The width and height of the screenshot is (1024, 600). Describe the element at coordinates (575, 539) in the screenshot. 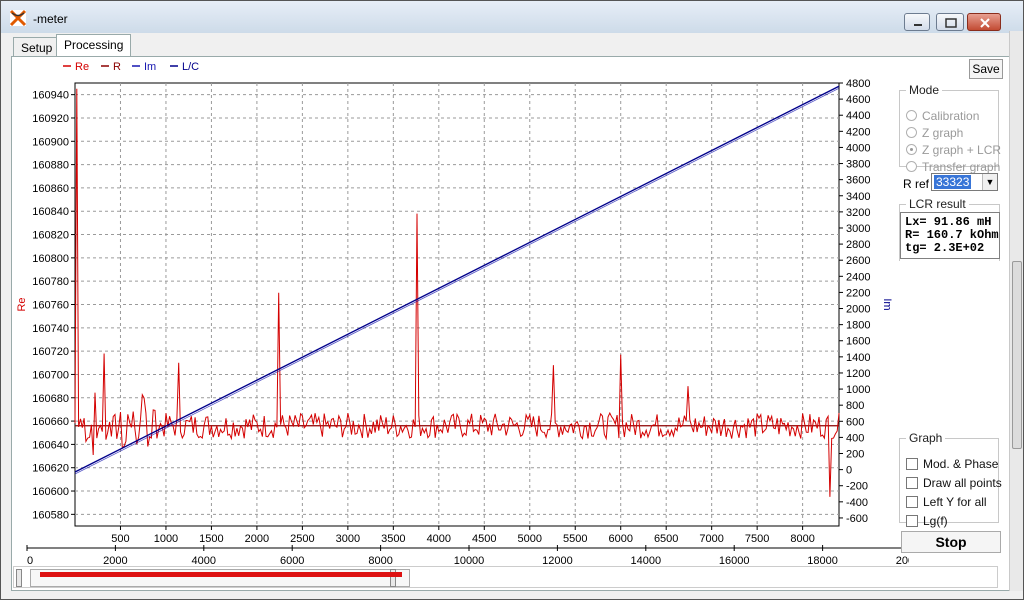

I see `x-tick-label: 5500` at that location.